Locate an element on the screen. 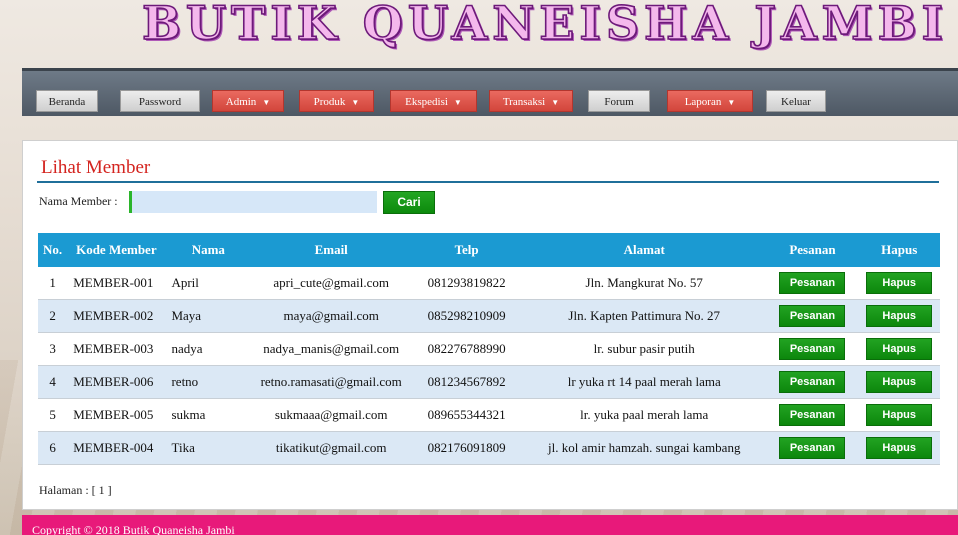 Image resolution: width=958 pixels, height=535 pixels. col-header-nama: Nama is located at coordinates (208, 250).